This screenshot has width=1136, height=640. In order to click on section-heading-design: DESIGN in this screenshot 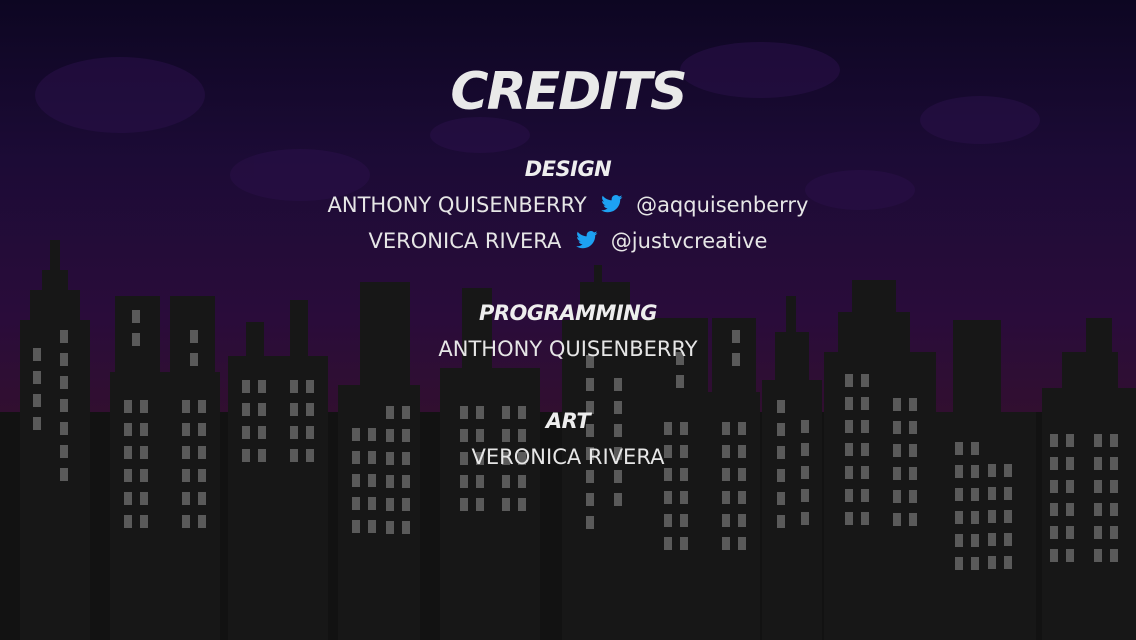, I will do `click(568, 169)`.